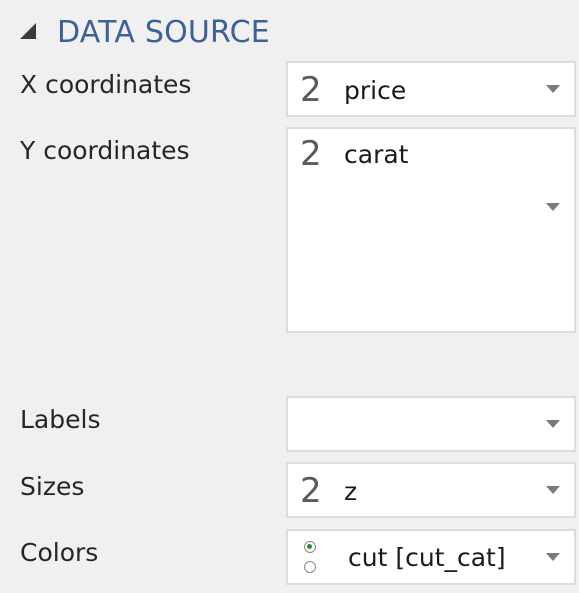 The height and width of the screenshot is (593, 579). I want to click on y-coordinates-field-name: carat, so click(376, 154).